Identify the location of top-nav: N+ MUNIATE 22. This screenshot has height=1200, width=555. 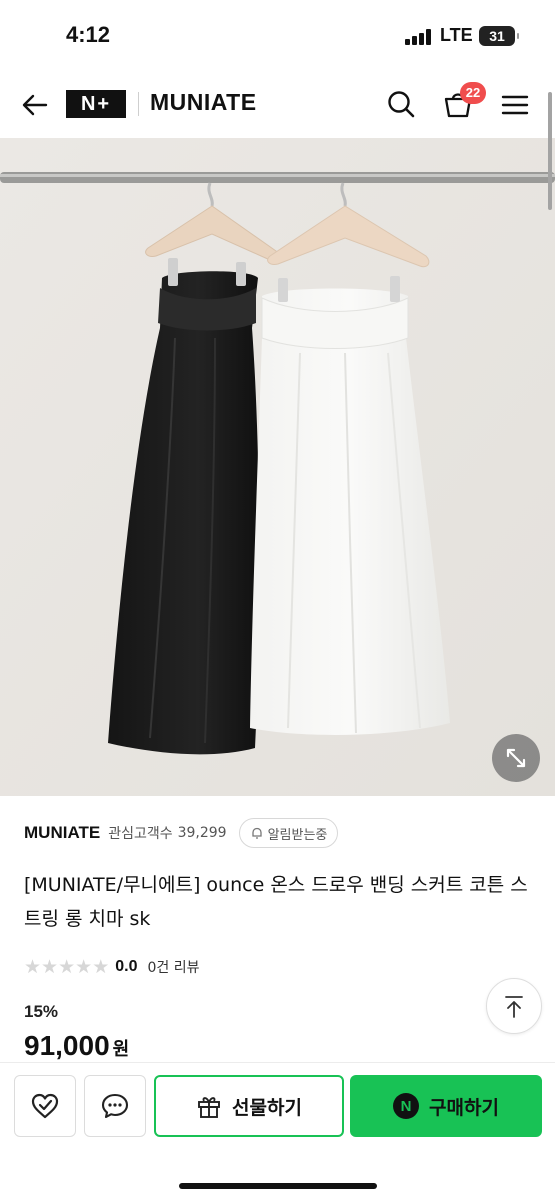
(277, 107).